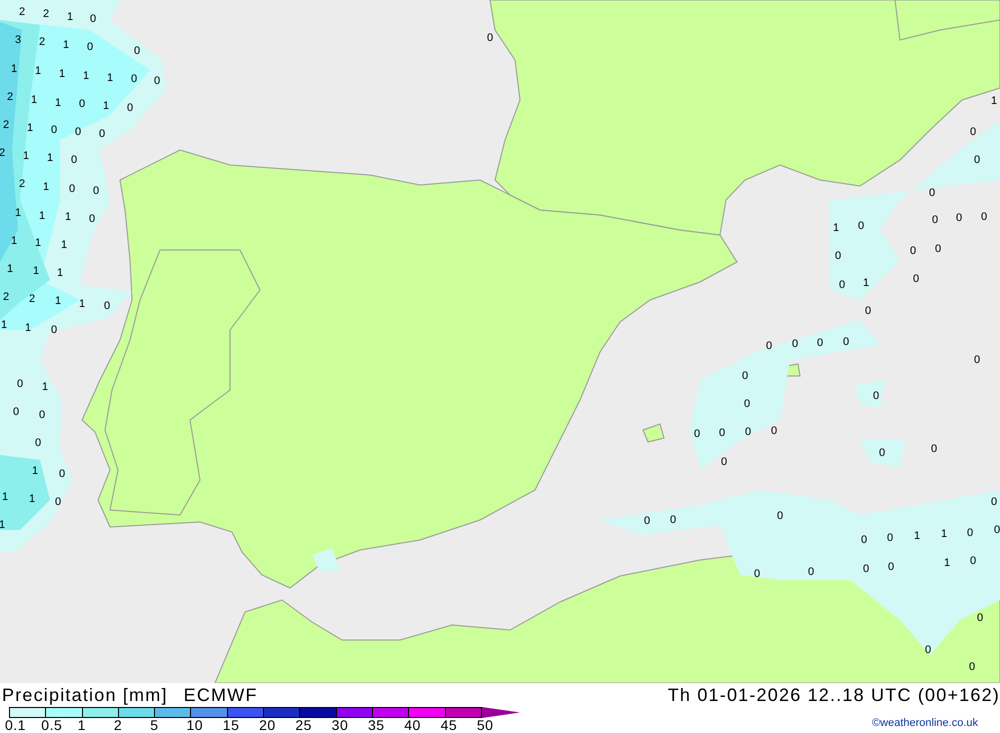 This screenshot has height=733, width=1000. What do you see at coordinates (195, 725) in the screenshot?
I see `legend-label: 10` at bounding box center [195, 725].